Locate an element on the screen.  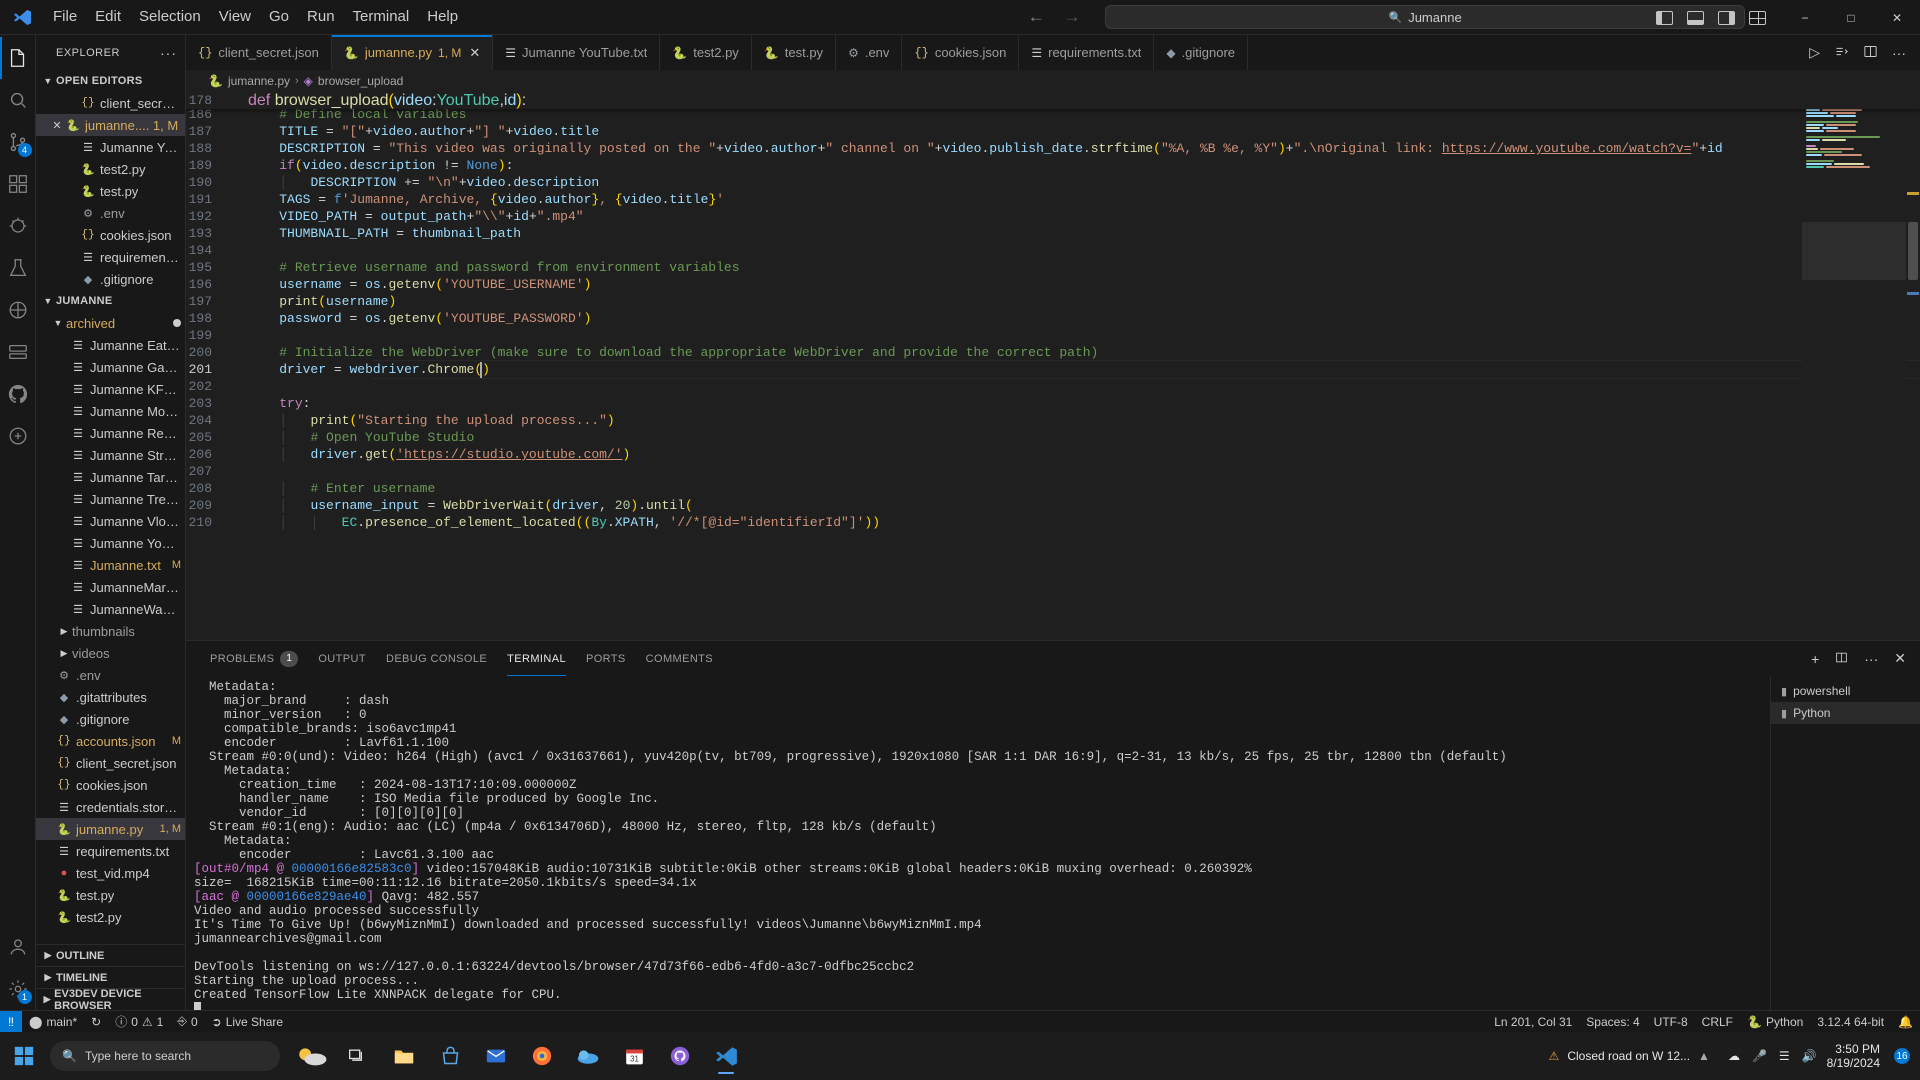
network-icon: ☰ is located at coordinates (1784, 1056).